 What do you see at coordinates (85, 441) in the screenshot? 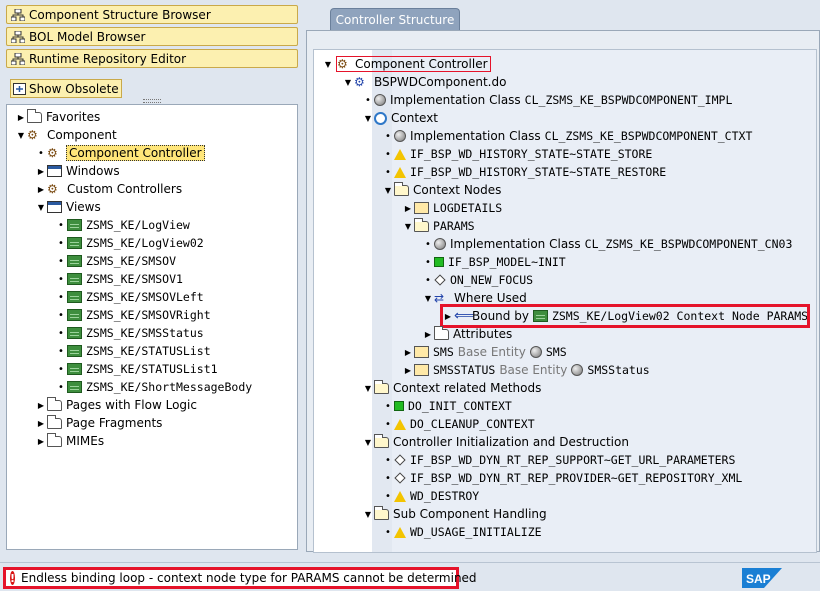
I see `tree-item-label: MIMEs` at bounding box center [85, 441].